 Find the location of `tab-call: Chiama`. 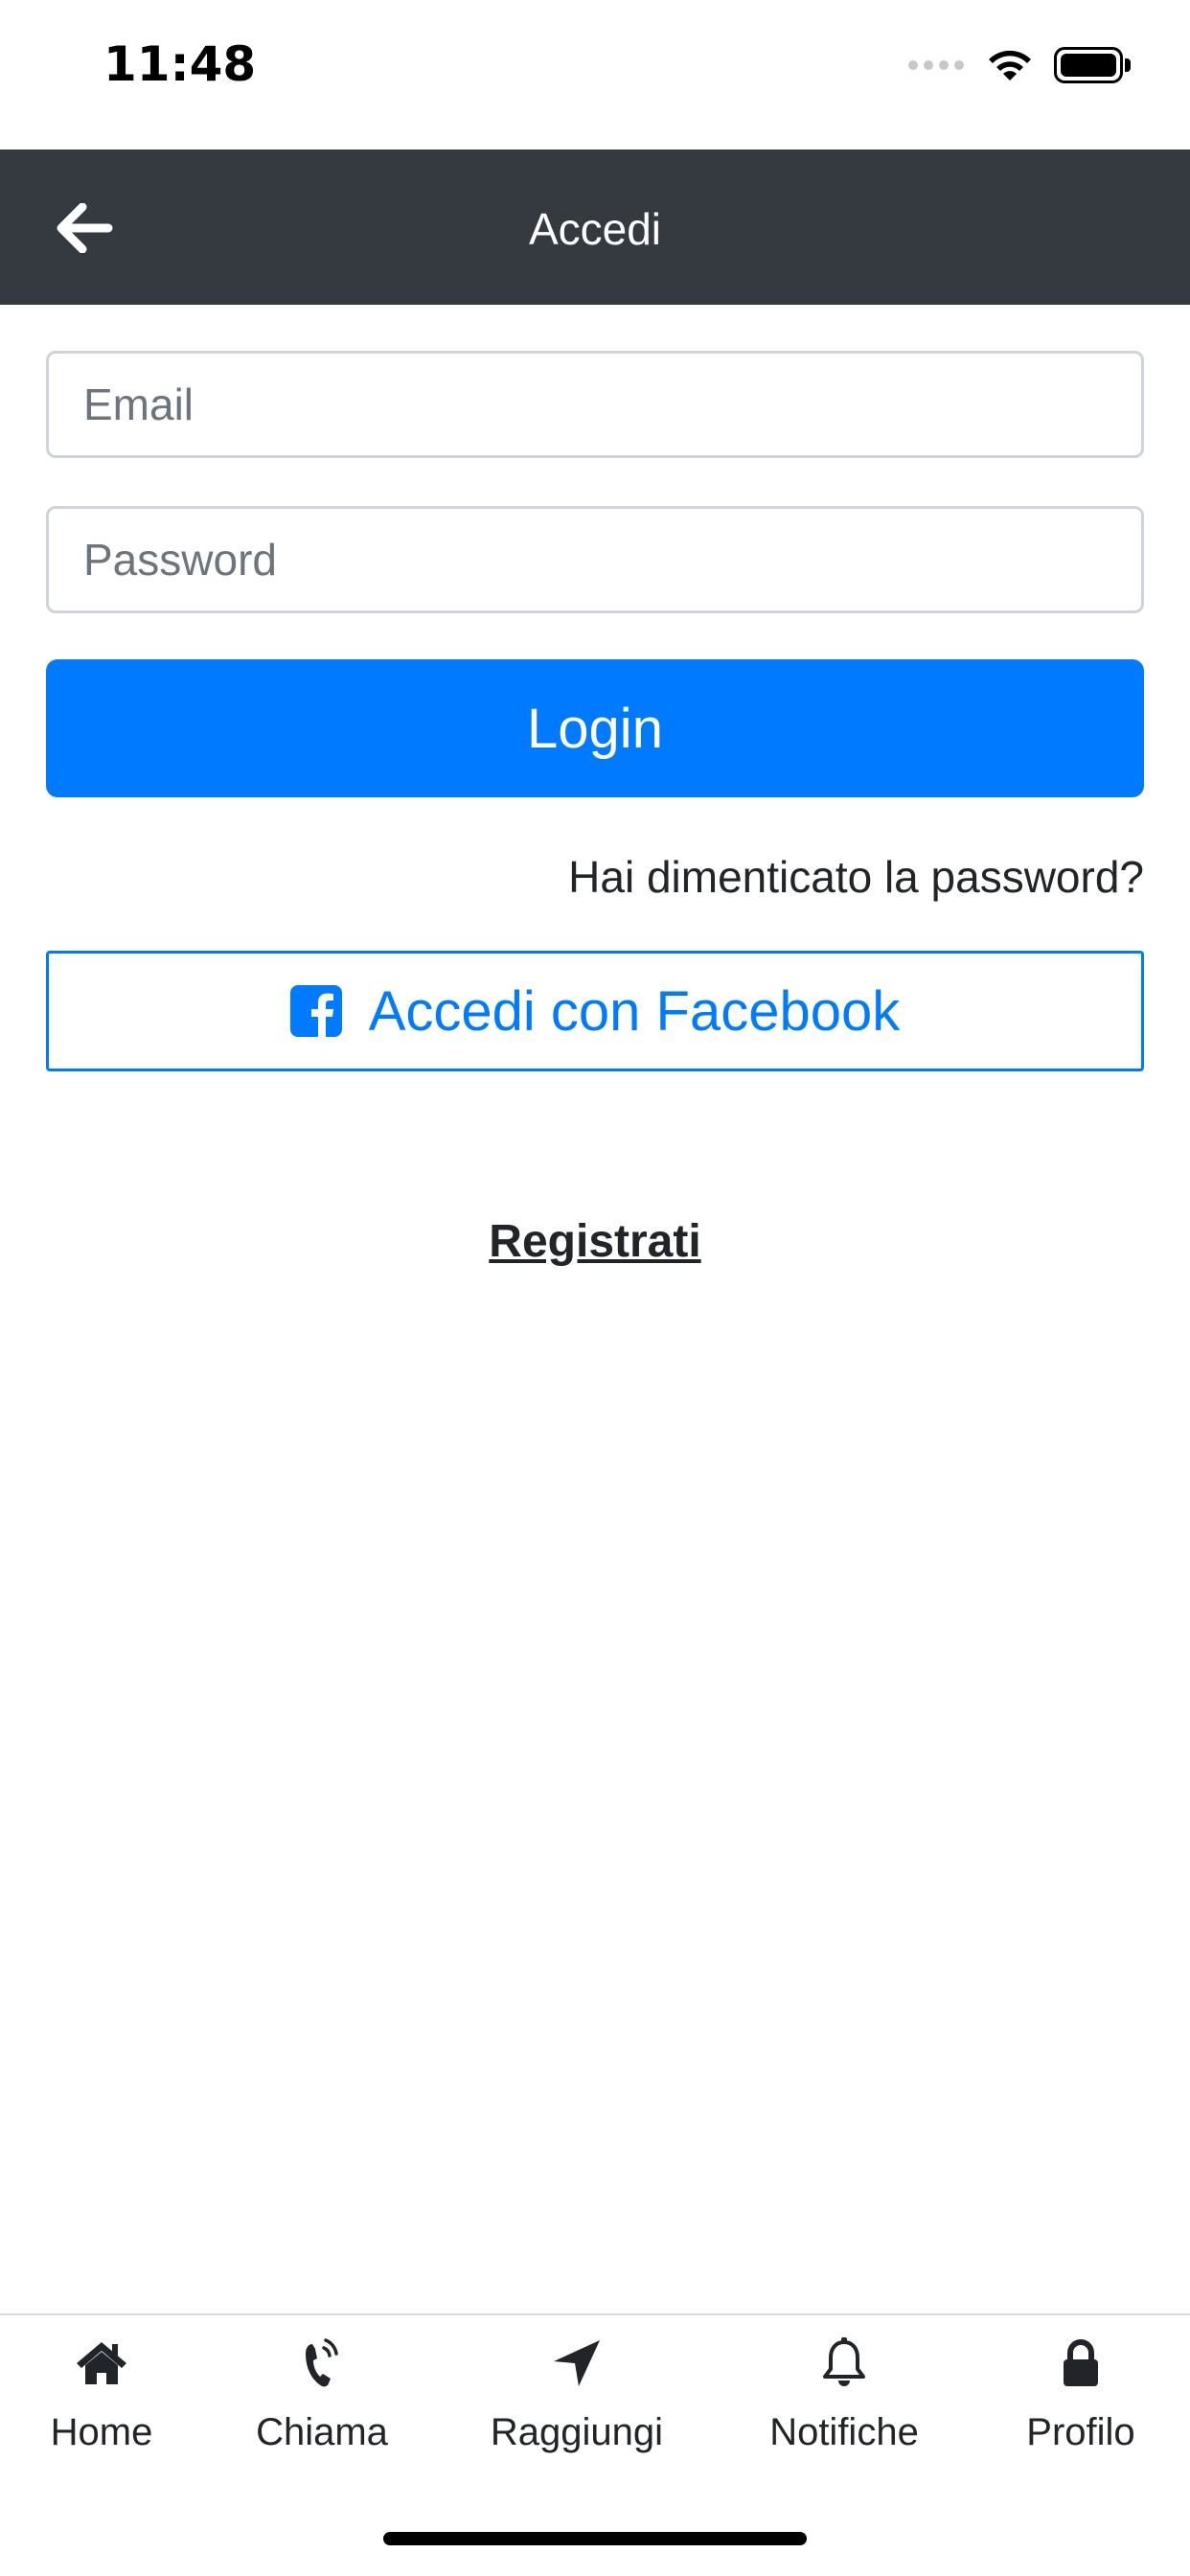

tab-call: Chiama is located at coordinates (322, 2394).